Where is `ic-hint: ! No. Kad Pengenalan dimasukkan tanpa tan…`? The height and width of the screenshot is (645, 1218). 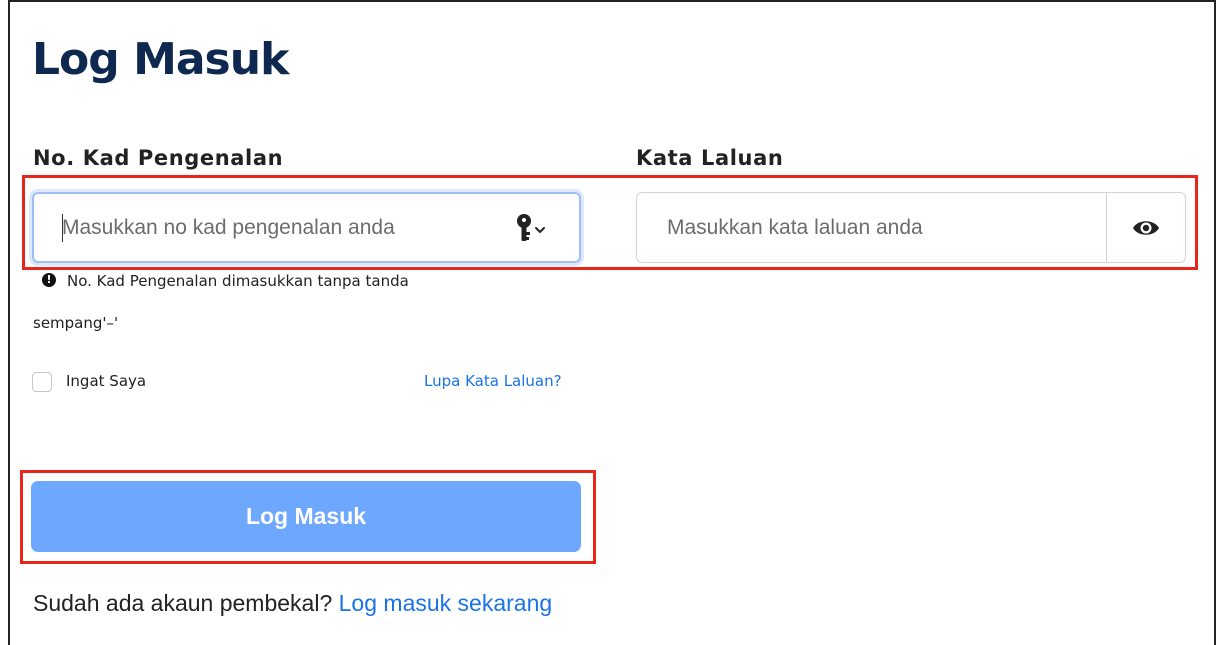 ic-hint: ! No. Kad Pengenalan dimasukkan tanpa tan… is located at coordinates (225, 281).